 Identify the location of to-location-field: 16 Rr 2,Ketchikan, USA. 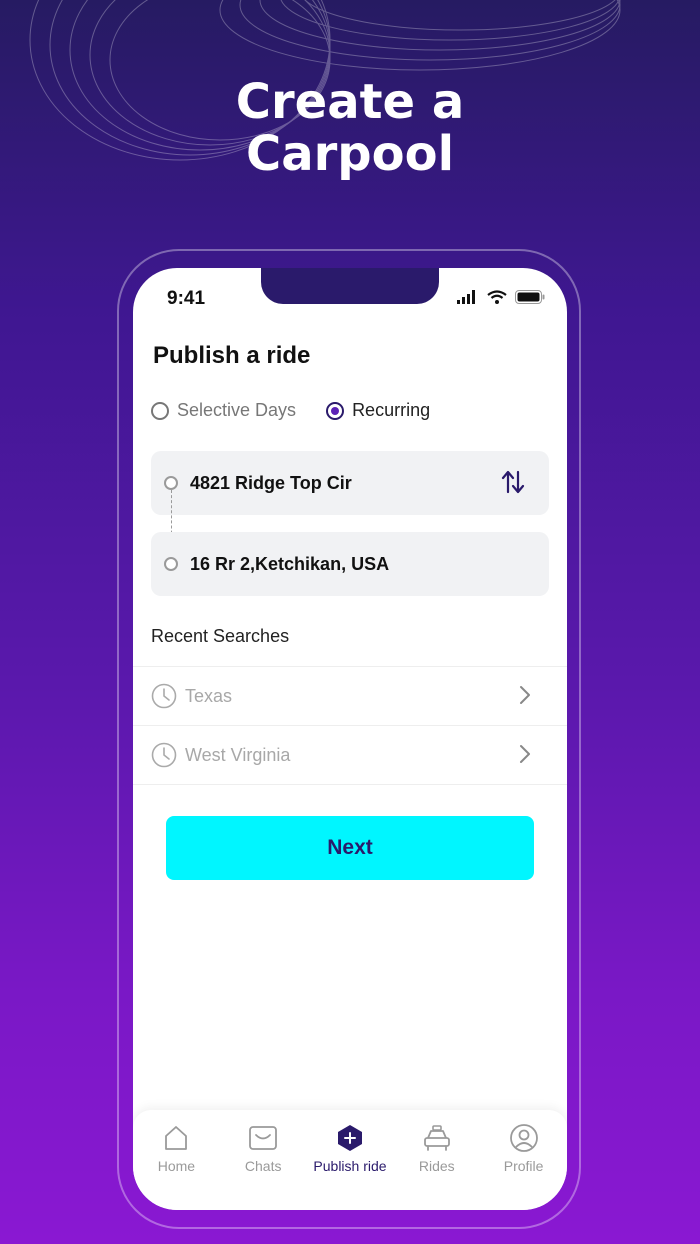
(350, 564).